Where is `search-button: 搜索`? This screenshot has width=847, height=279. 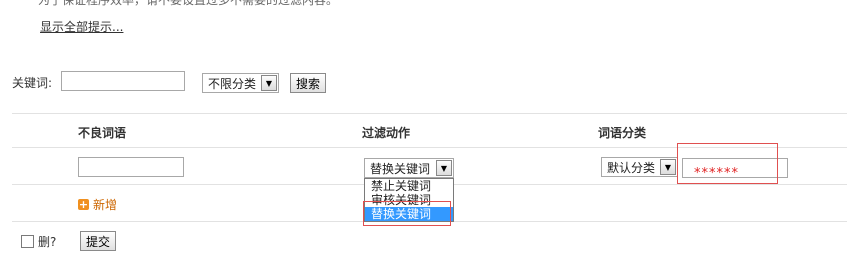
search-button: 搜索 is located at coordinates (308, 83).